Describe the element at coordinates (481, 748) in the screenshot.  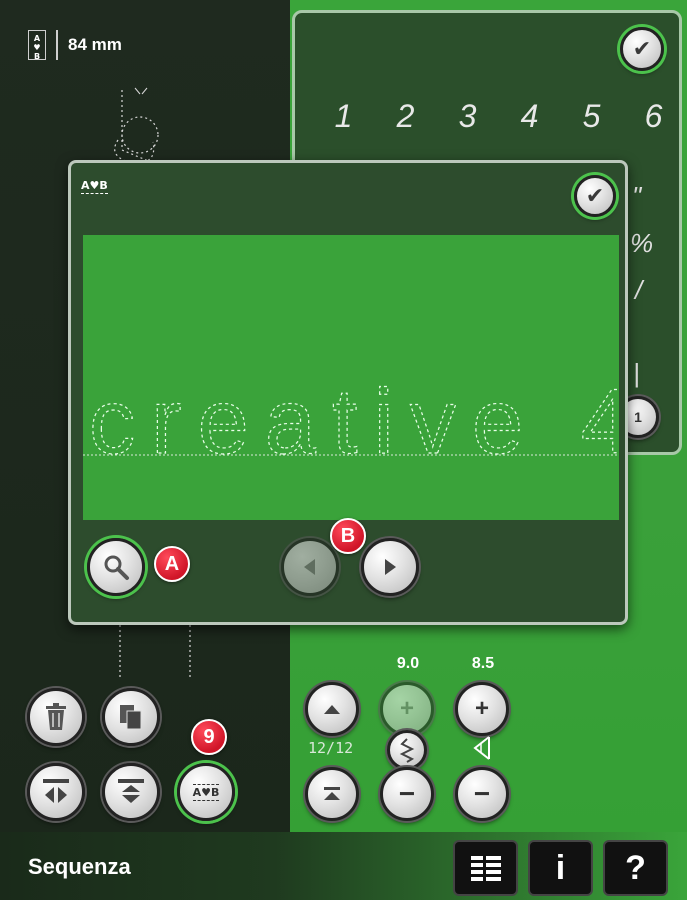
I see `stitch-length-icon` at that location.